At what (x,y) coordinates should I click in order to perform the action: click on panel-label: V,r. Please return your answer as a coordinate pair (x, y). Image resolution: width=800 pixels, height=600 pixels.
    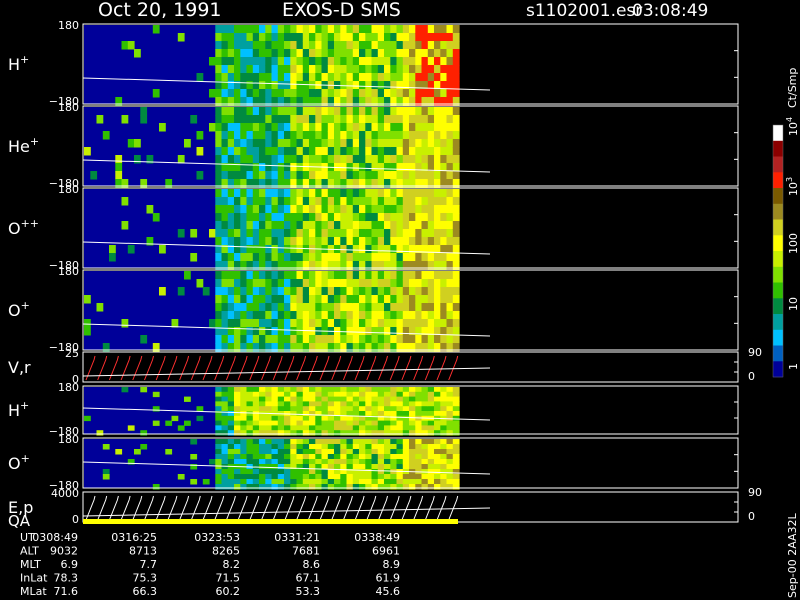
    Looking at the image, I should click on (19, 367).